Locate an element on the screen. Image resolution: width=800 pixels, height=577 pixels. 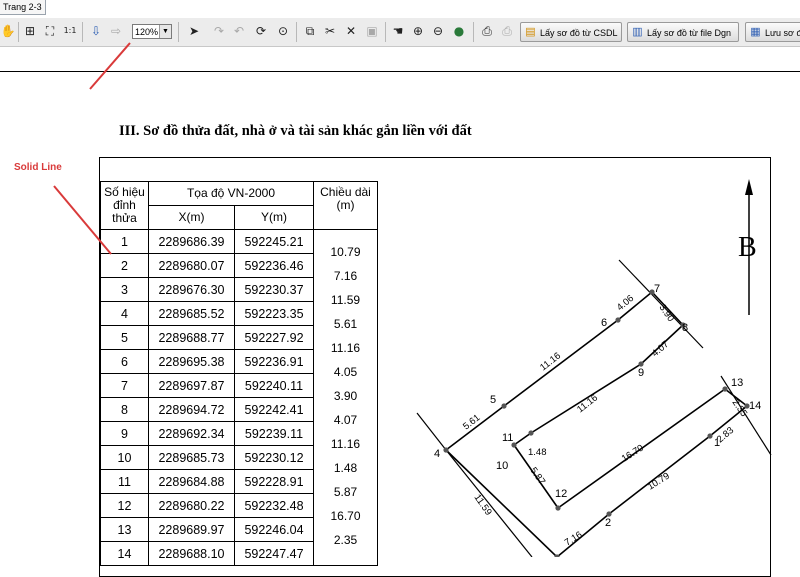
edge-length-label: 10.79 is located at coordinates (659, 482).